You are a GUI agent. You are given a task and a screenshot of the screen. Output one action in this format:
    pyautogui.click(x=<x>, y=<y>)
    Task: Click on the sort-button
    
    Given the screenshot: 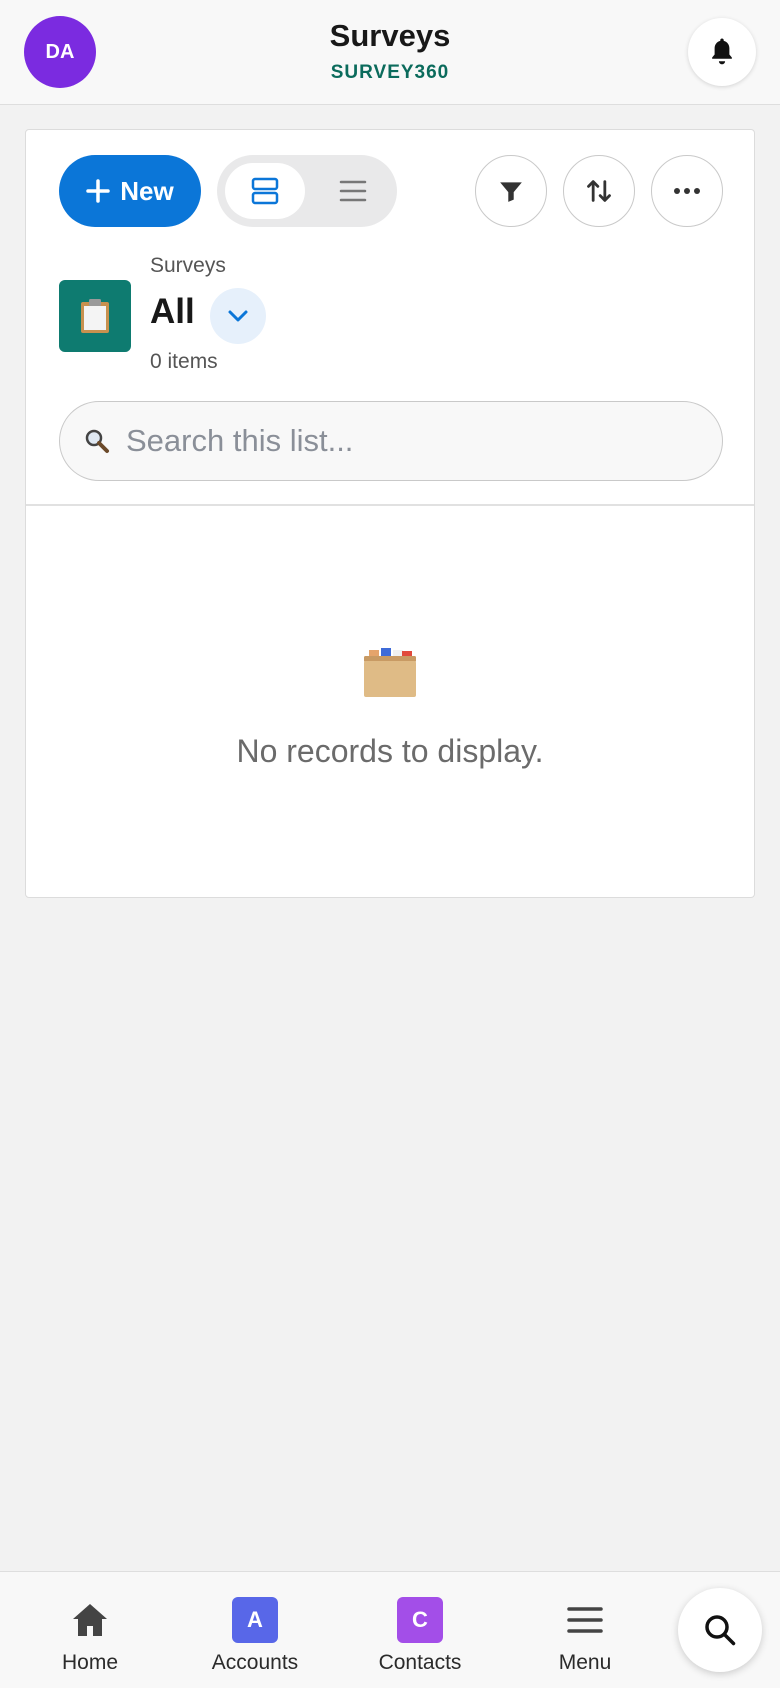 What is the action you would take?
    pyautogui.click(x=599, y=191)
    